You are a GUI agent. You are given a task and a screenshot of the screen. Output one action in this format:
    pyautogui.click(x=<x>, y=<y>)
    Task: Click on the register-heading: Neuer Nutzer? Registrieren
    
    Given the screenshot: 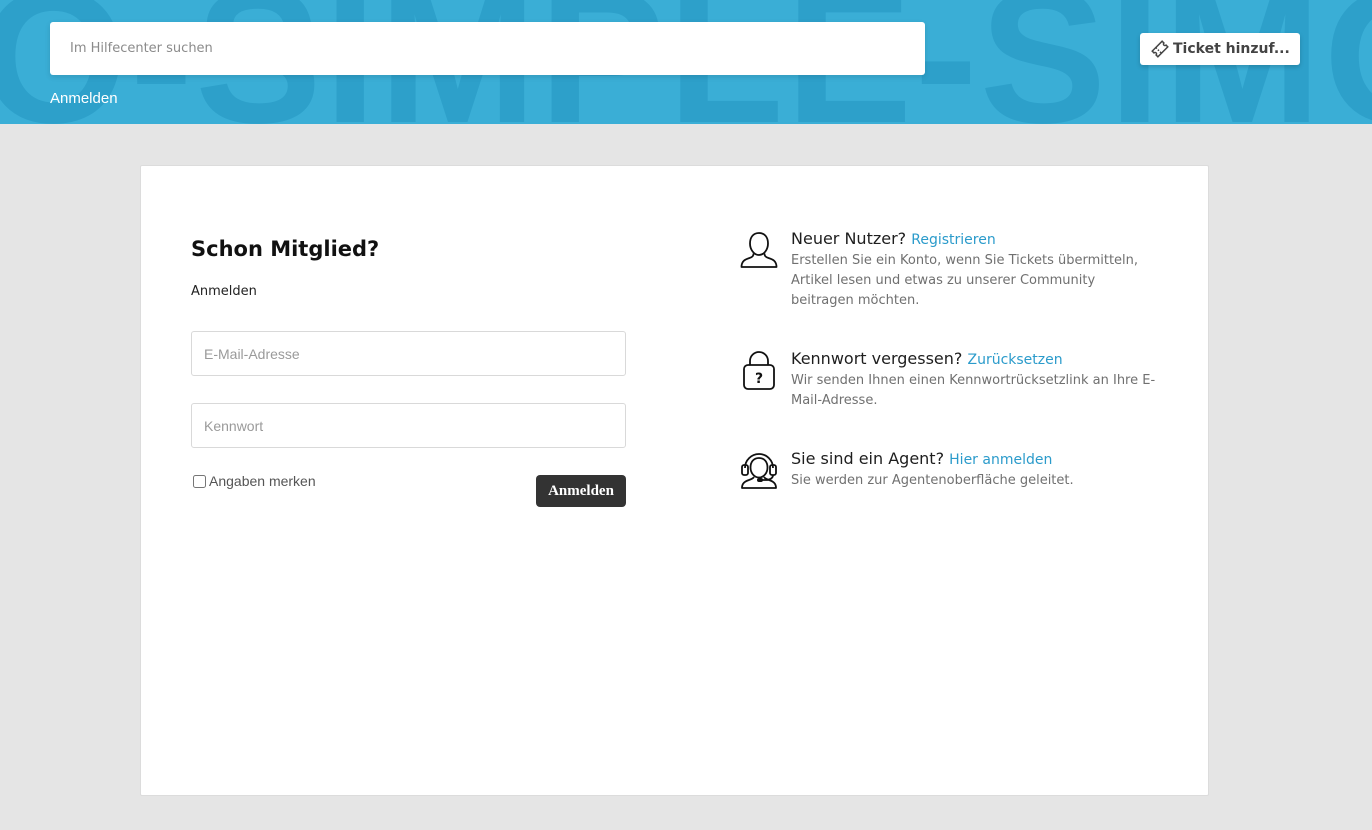 What is the action you would take?
    pyautogui.click(x=893, y=239)
    